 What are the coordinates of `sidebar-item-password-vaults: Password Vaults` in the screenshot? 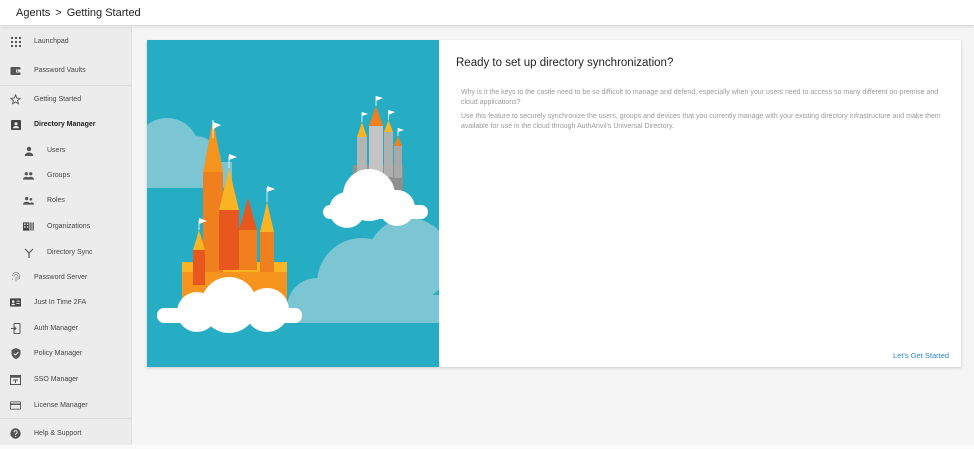 It's located at (66, 70).